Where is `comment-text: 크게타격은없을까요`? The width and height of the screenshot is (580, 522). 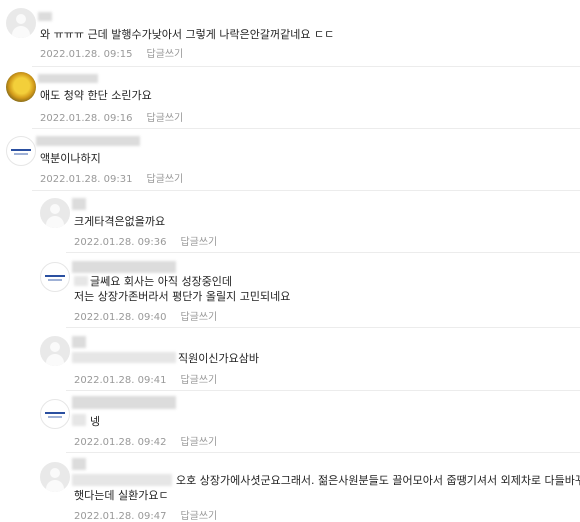 comment-text: 크게타격은없을까요 is located at coordinates (120, 221).